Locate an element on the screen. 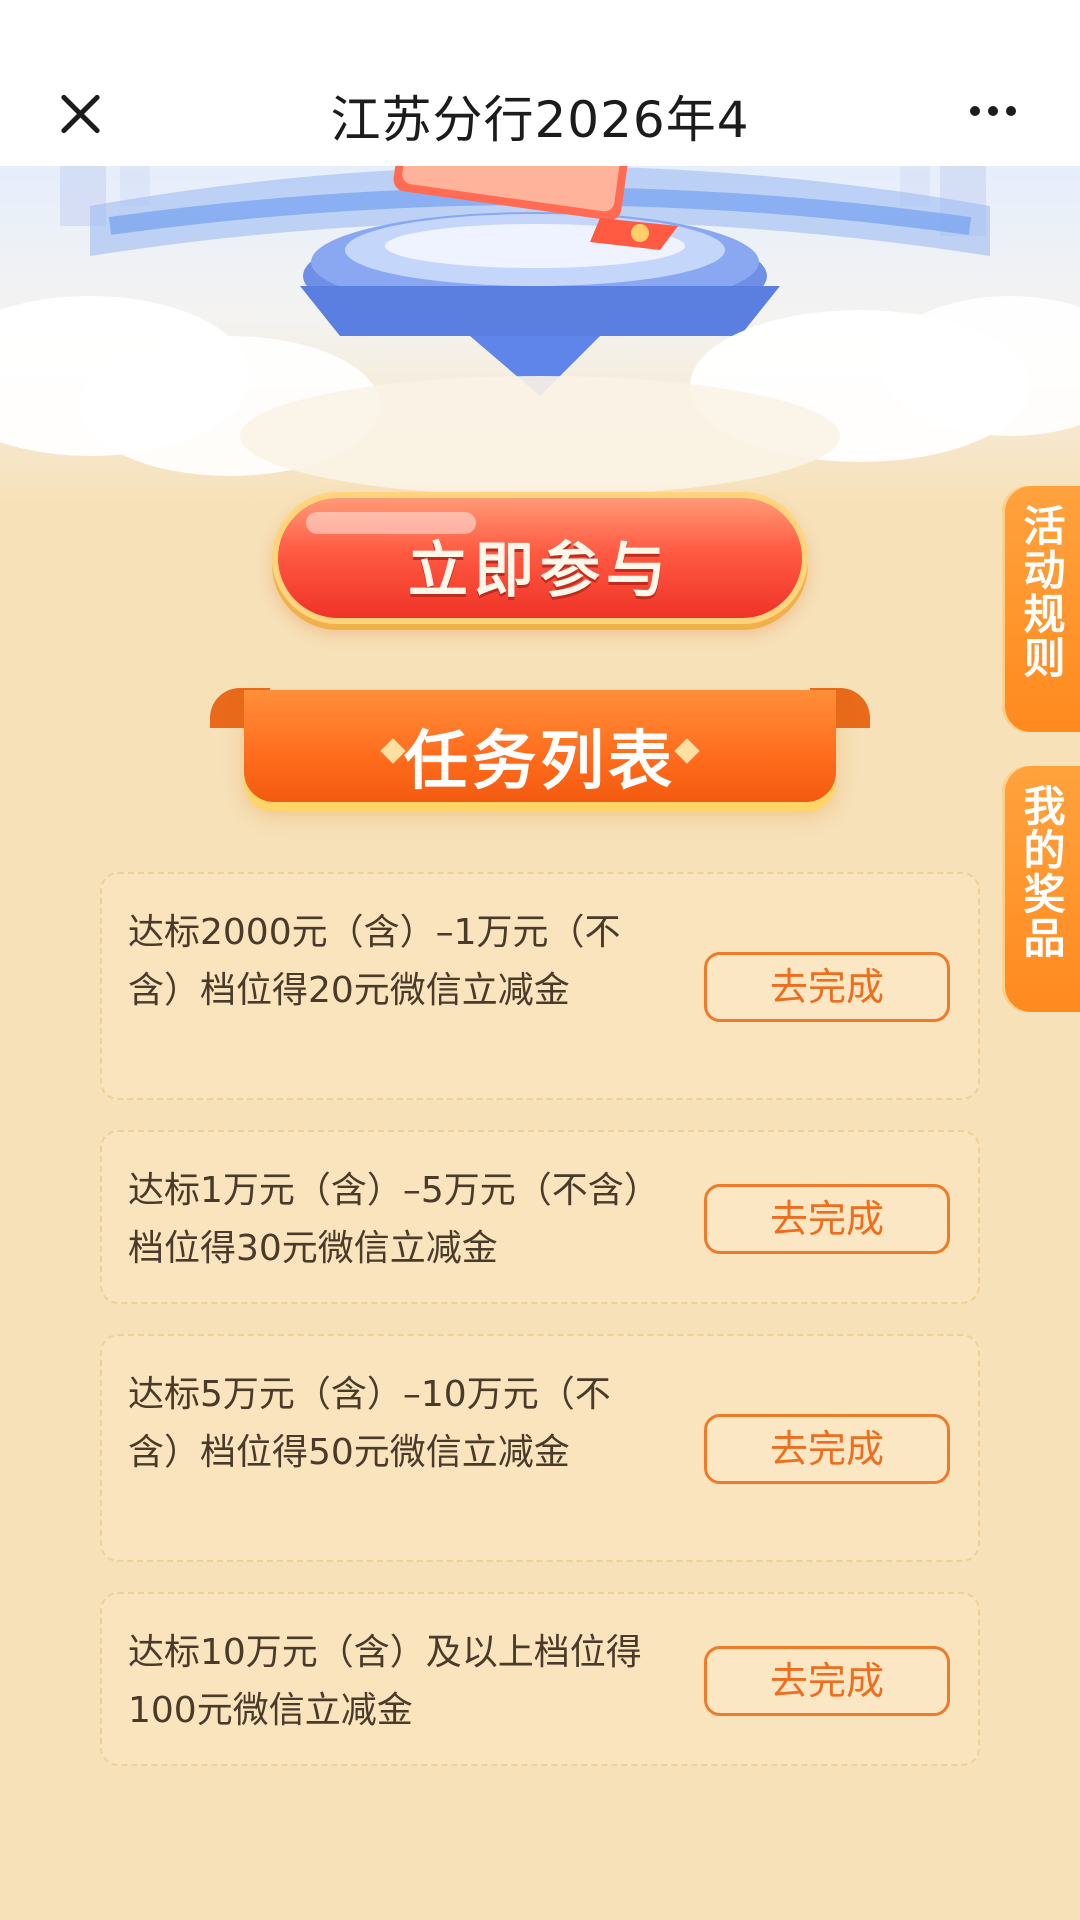  my-prizes-label: 我的奖品 is located at coordinates (1041, 872).